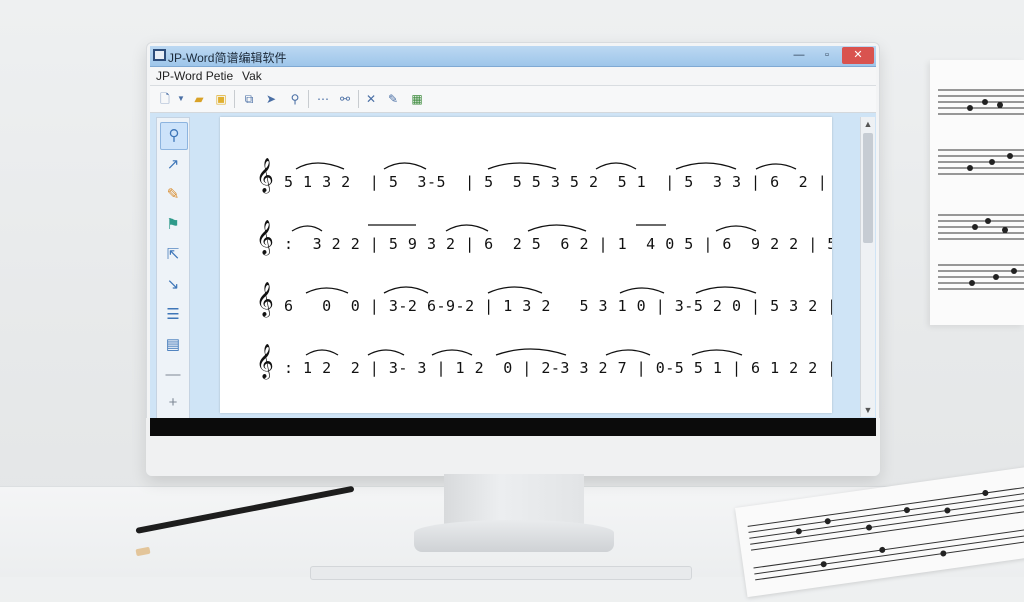 This screenshot has width=1024, height=602. Describe the element at coordinates (173, 403) in the screenshot. I see `plus-icon: +` at that location.